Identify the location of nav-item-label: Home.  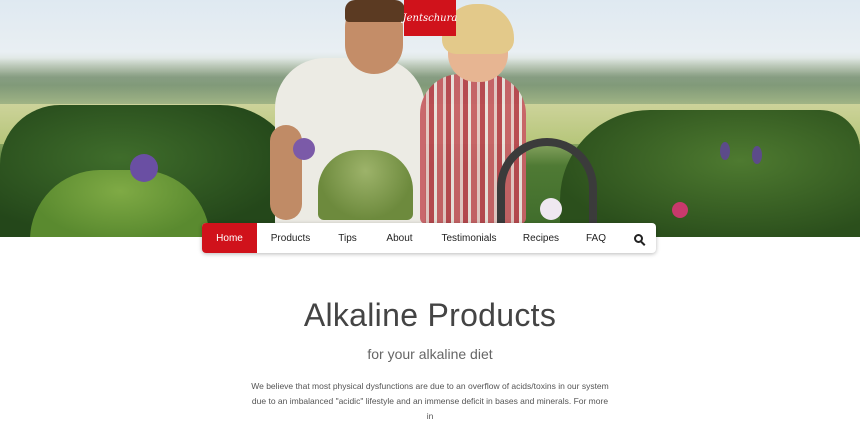
(229, 238).